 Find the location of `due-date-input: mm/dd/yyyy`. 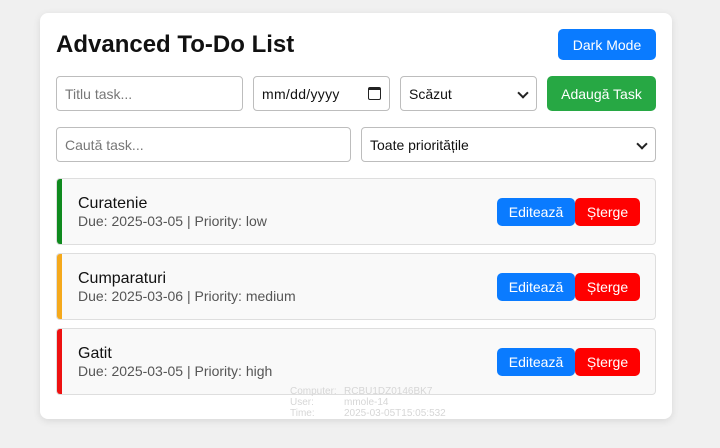

due-date-input: mm/dd/yyyy is located at coordinates (321, 93).